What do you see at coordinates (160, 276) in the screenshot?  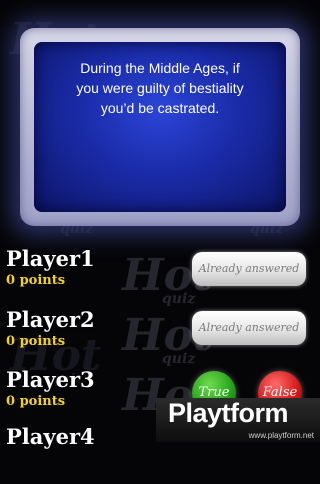 I see `player-row-1: Player1 0 points Already answered` at bounding box center [160, 276].